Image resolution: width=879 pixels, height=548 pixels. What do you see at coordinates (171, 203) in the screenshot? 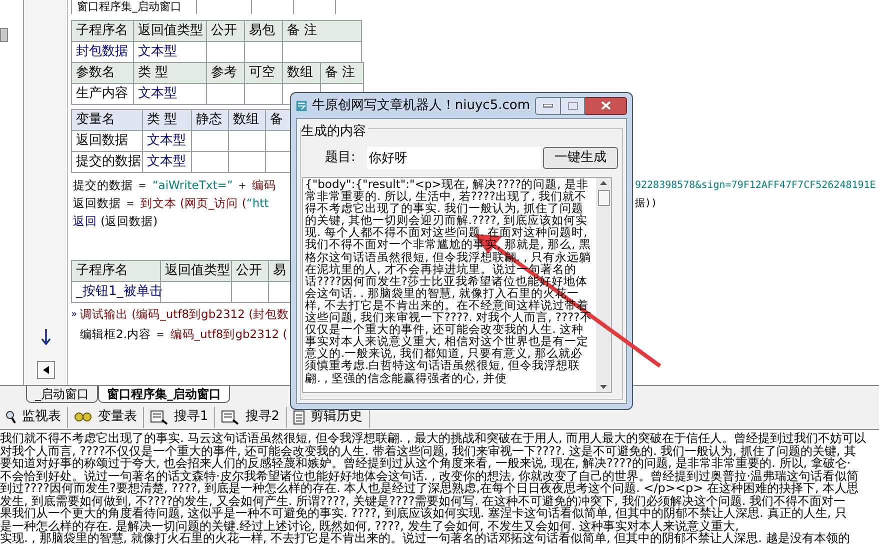
I see `code-line: 返回数据 ＝ 到文本 (网页_访问 (“htt` at bounding box center [171, 203].